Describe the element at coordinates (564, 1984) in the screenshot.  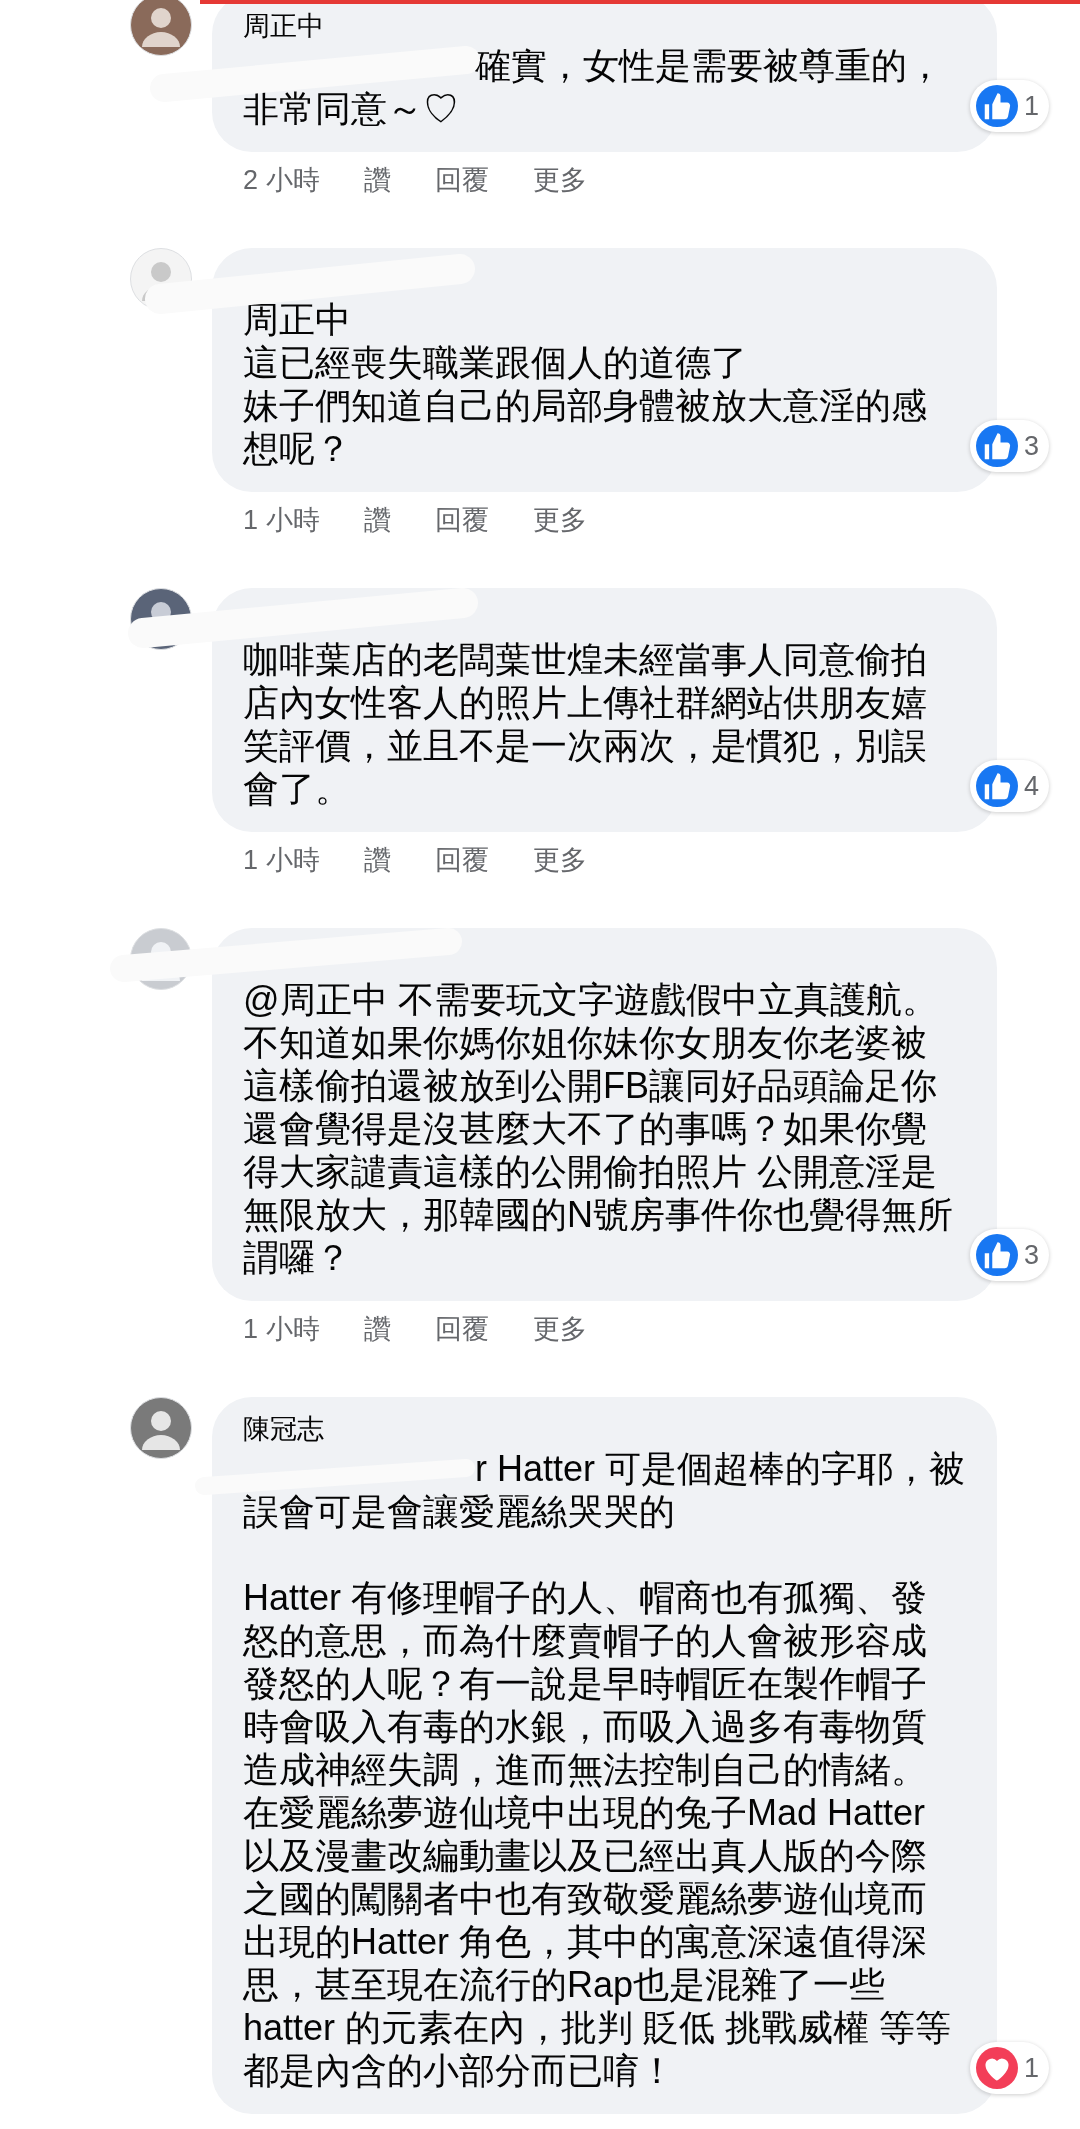
I see `comment-text-line: 思，甚至現在流行的Rap也是混雜了一些` at that location.